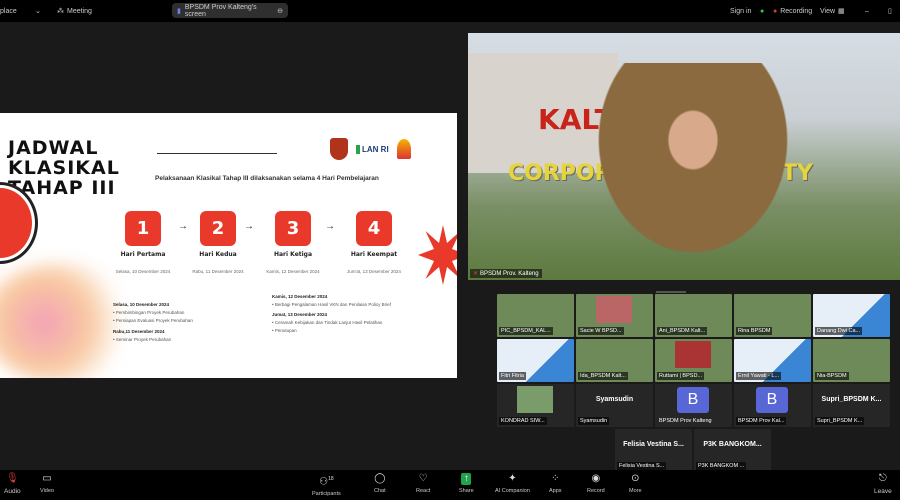  I want to click on grid-icon: ▦, so click(841, 11).